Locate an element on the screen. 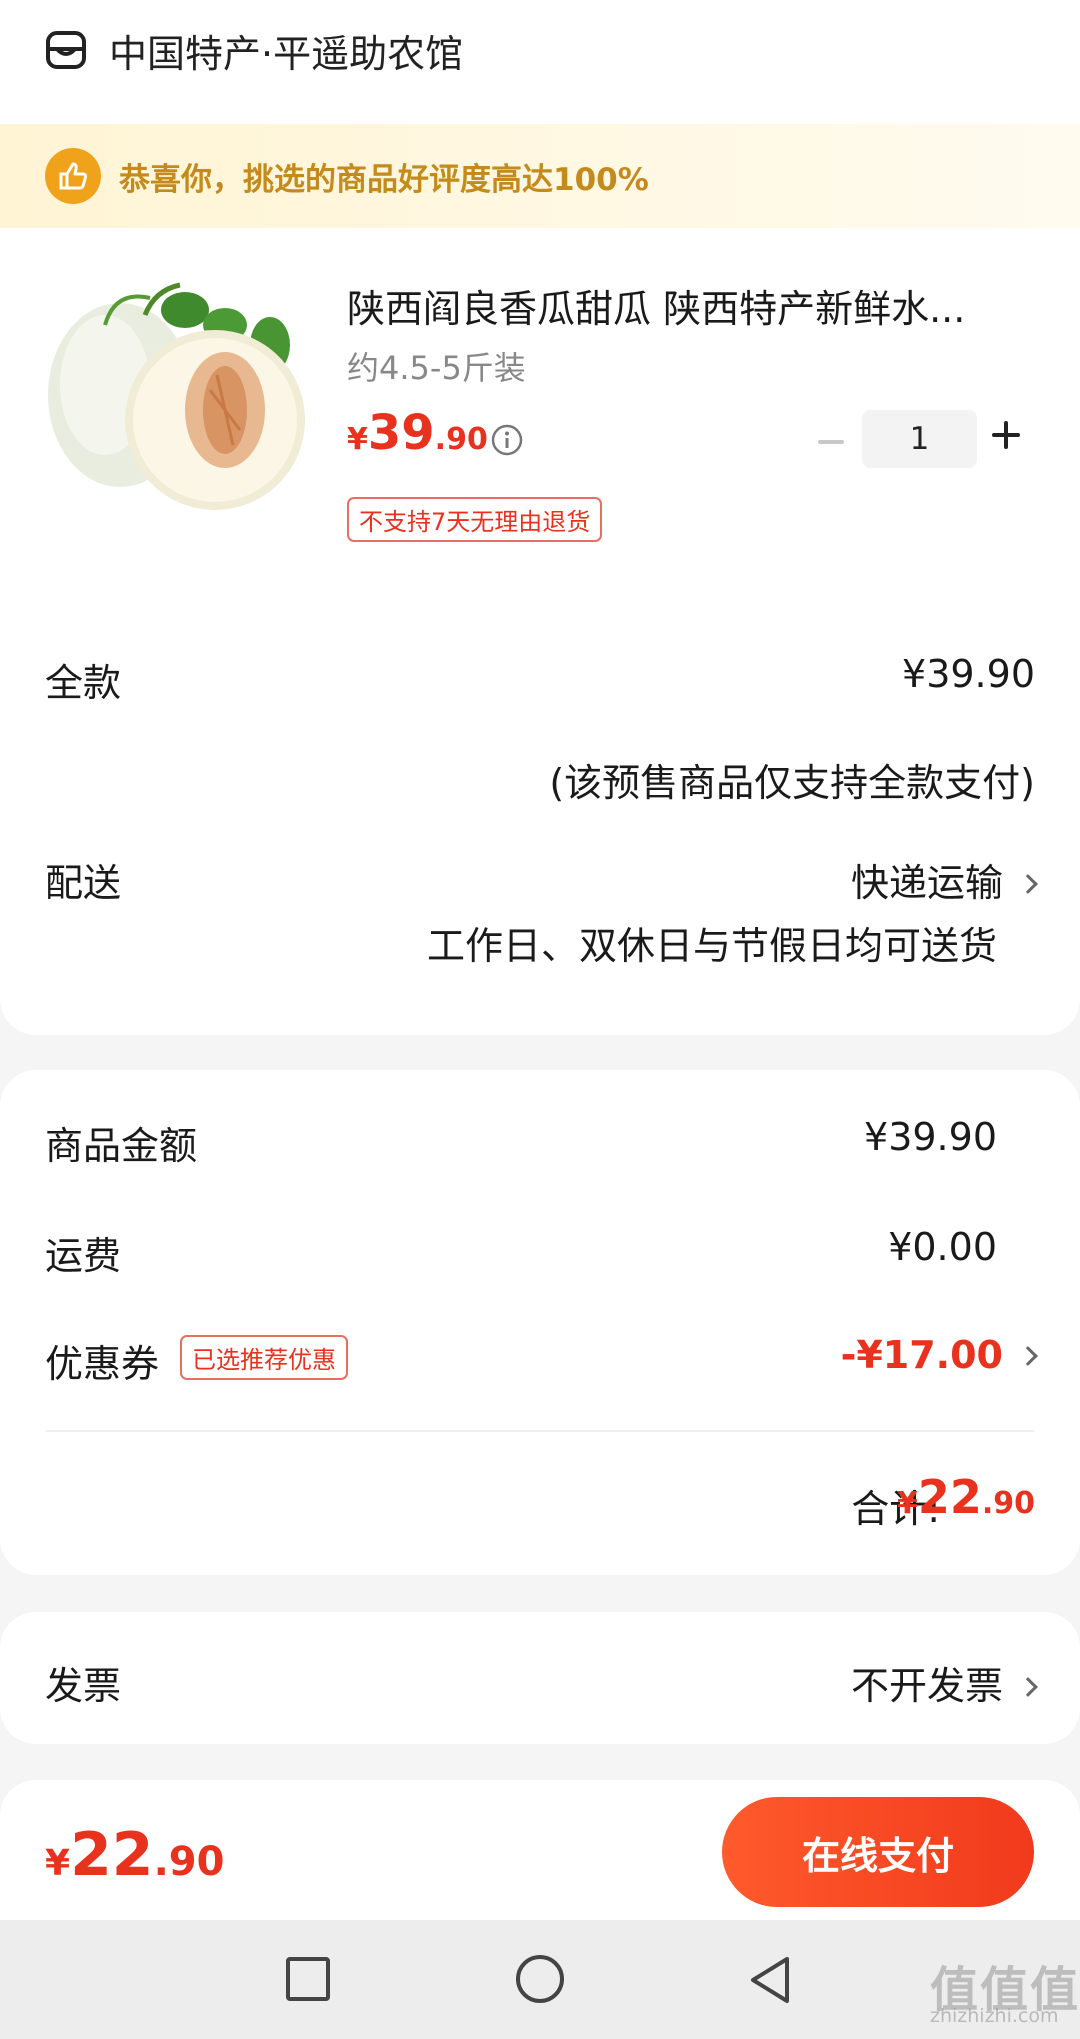 The height and width of the screenshot is (2039, 1080). delivery-method-row: 快递运输 is located at coordinates (944, 879).